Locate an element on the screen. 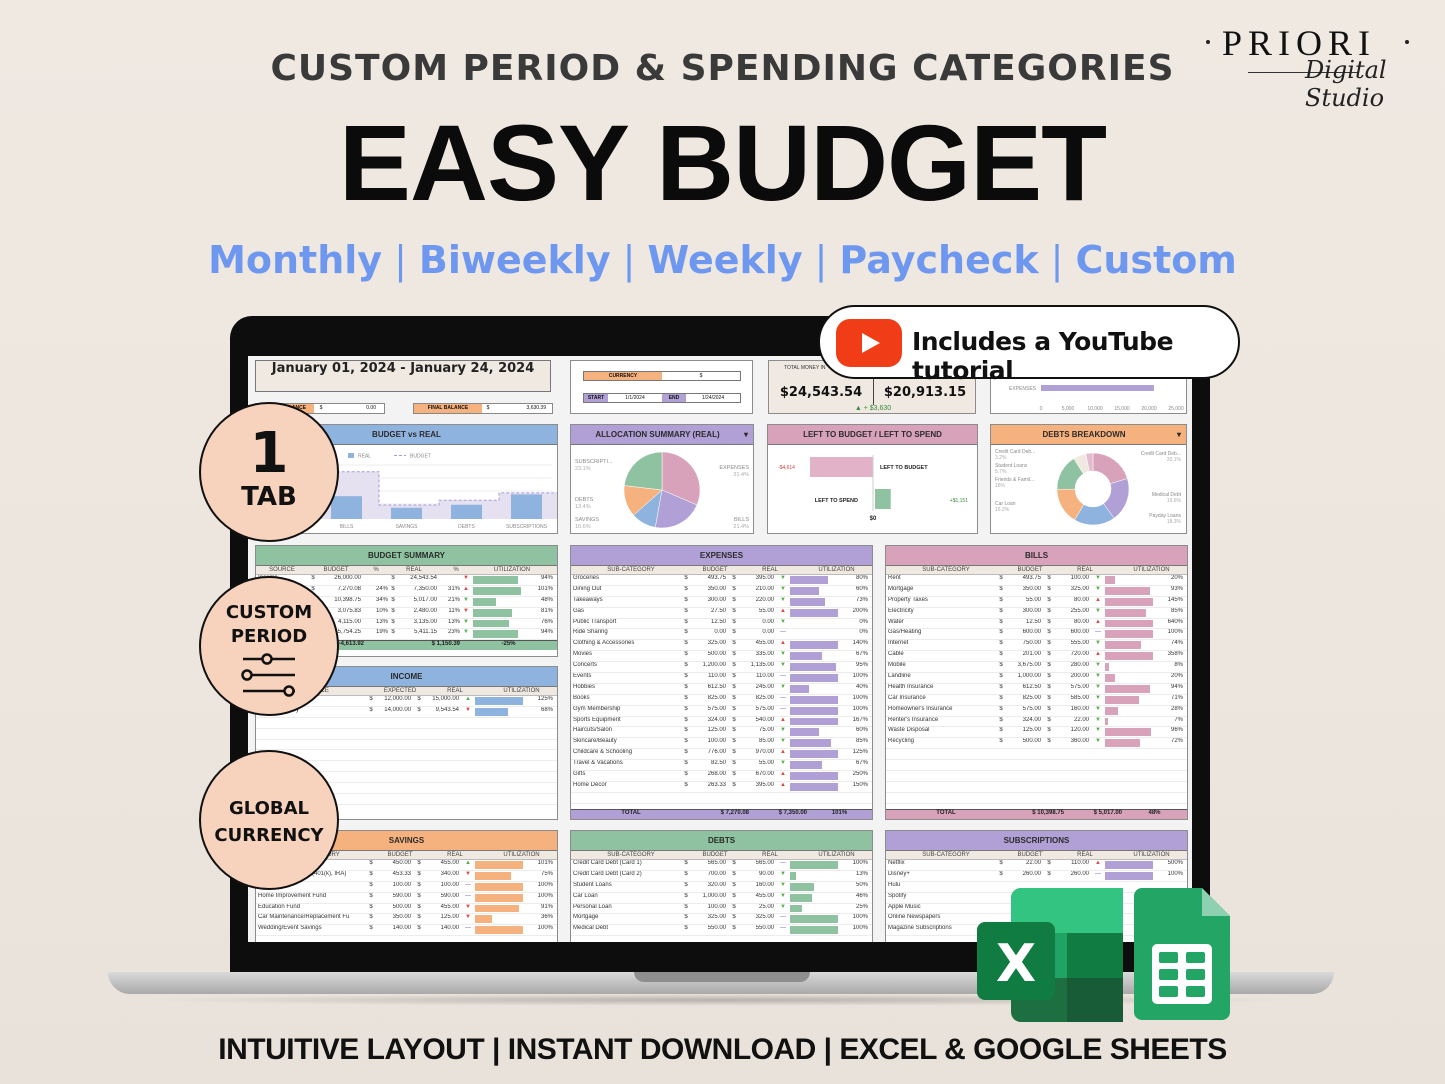 Image resolution: width=1445 pixels, height=1084 pixels. budget-value: 14,000.00 is located at coordinates (395, 712).